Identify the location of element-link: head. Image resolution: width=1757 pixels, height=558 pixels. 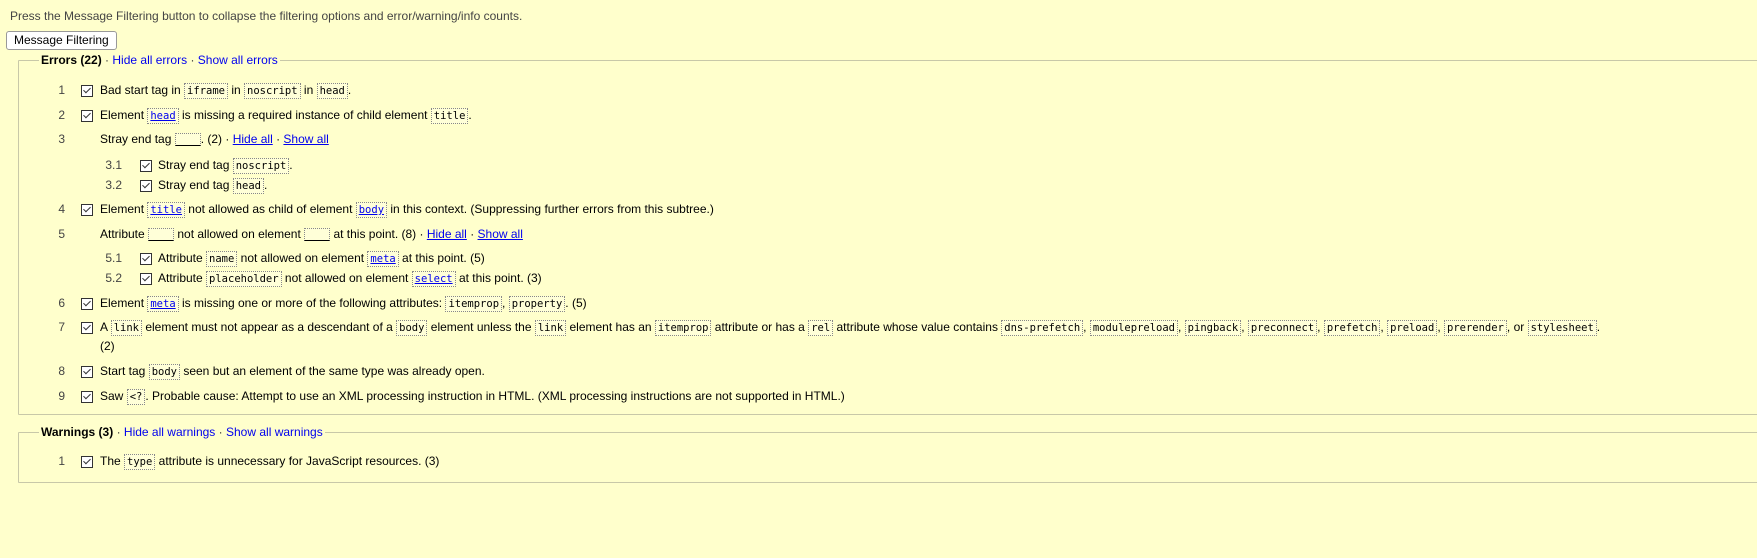
(163, 116).